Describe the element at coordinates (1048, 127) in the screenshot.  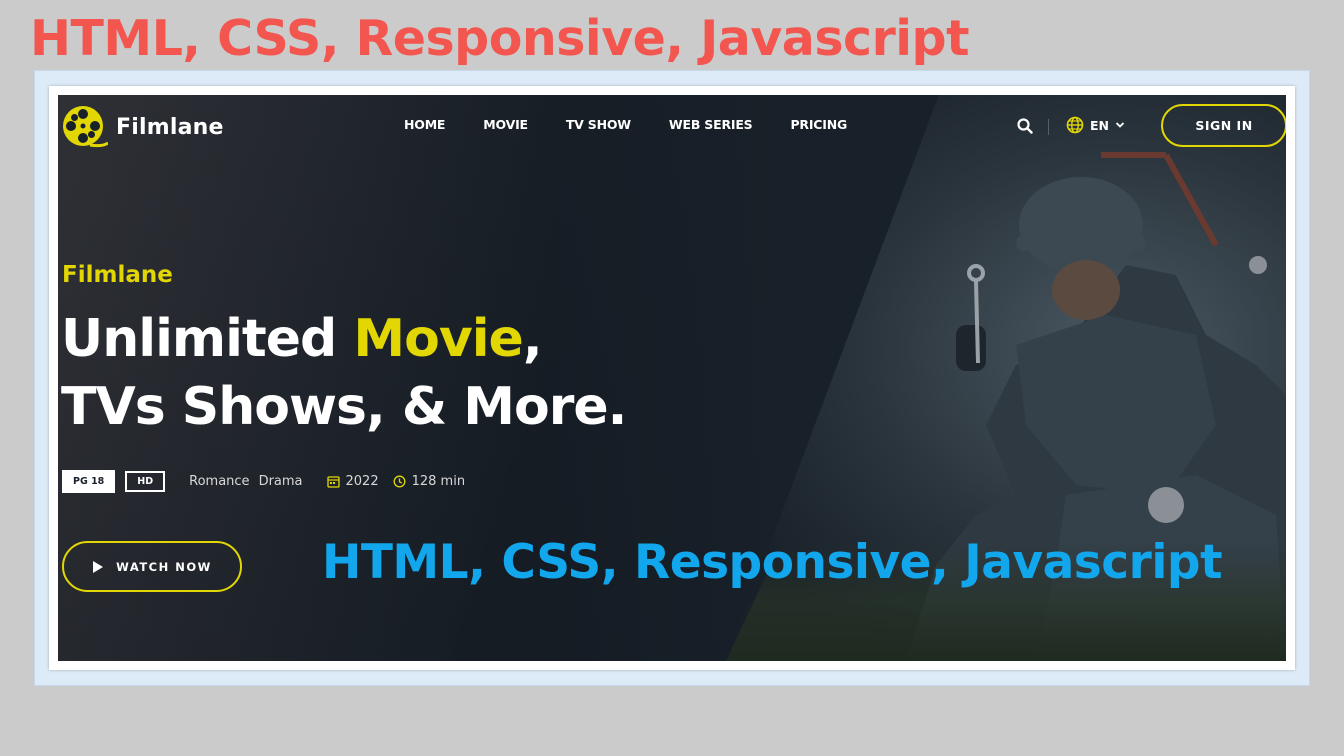
I see `nav-divider` at that location.